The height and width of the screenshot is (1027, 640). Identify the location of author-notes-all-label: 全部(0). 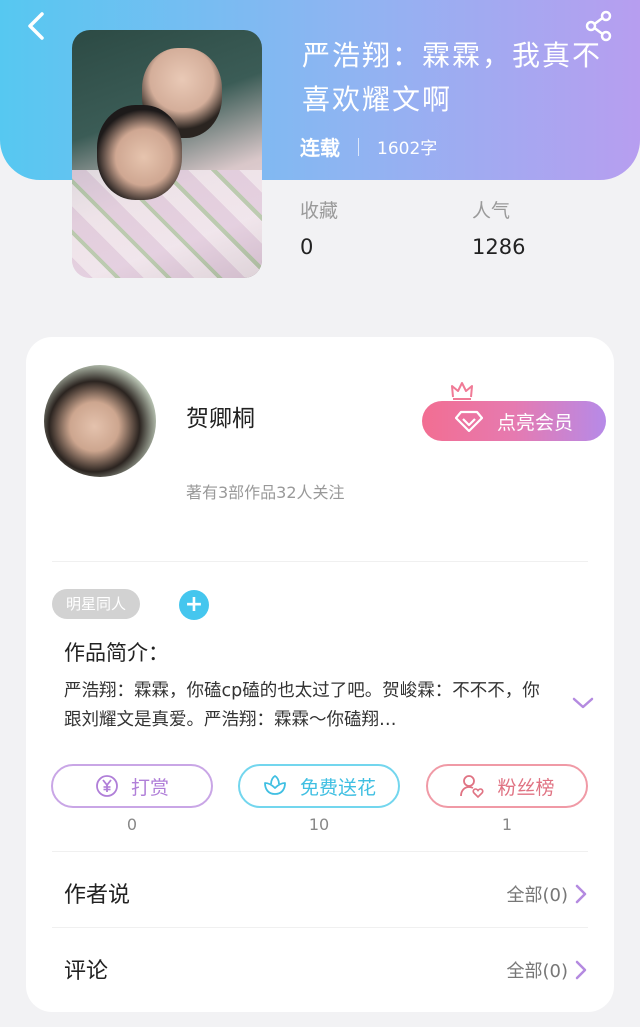
(537, 895).